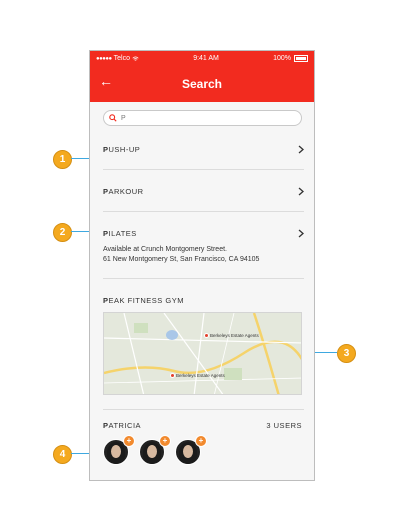 The height and width of the screenshot is (532, 408). What do you see at coordinates (202, 425) in the screenshot?
I see `users-header: PATRICIA 3 USERS` at bounding box center [202, 425].